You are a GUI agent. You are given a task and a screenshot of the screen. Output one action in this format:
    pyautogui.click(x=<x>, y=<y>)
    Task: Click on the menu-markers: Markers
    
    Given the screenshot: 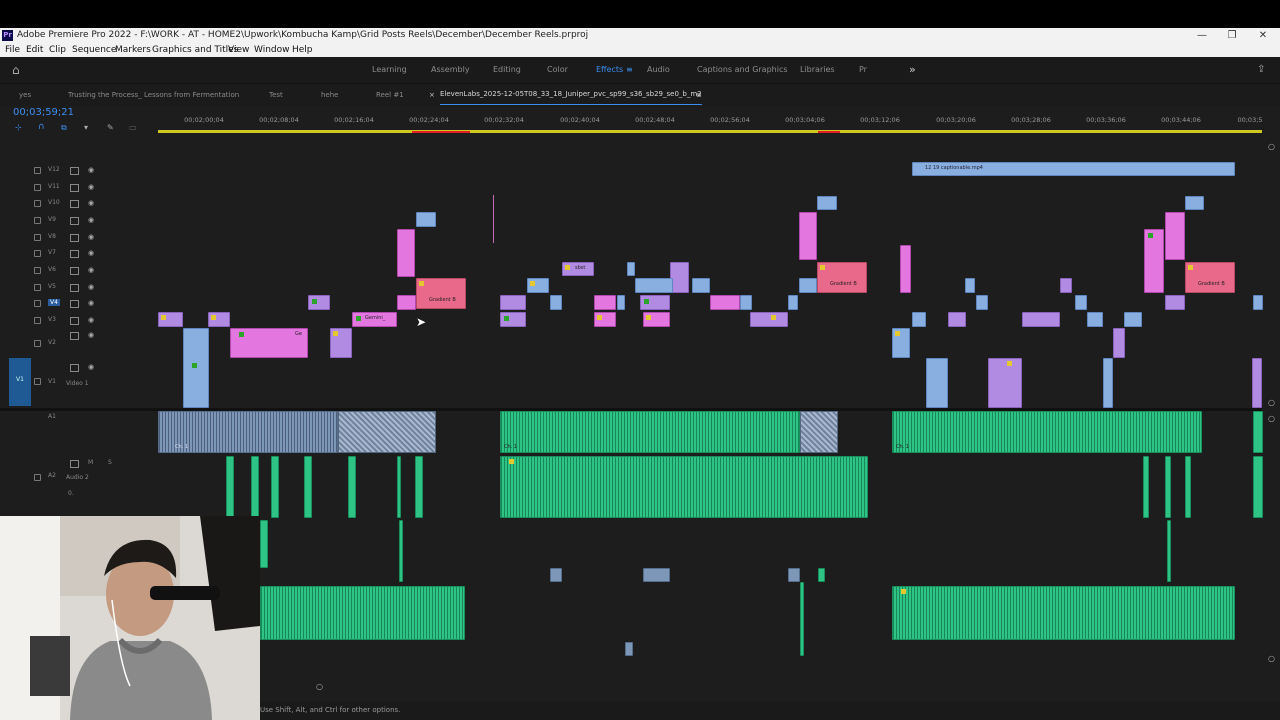 What is the action you would take?
    pyautogui.click(x=133, y=50)
    